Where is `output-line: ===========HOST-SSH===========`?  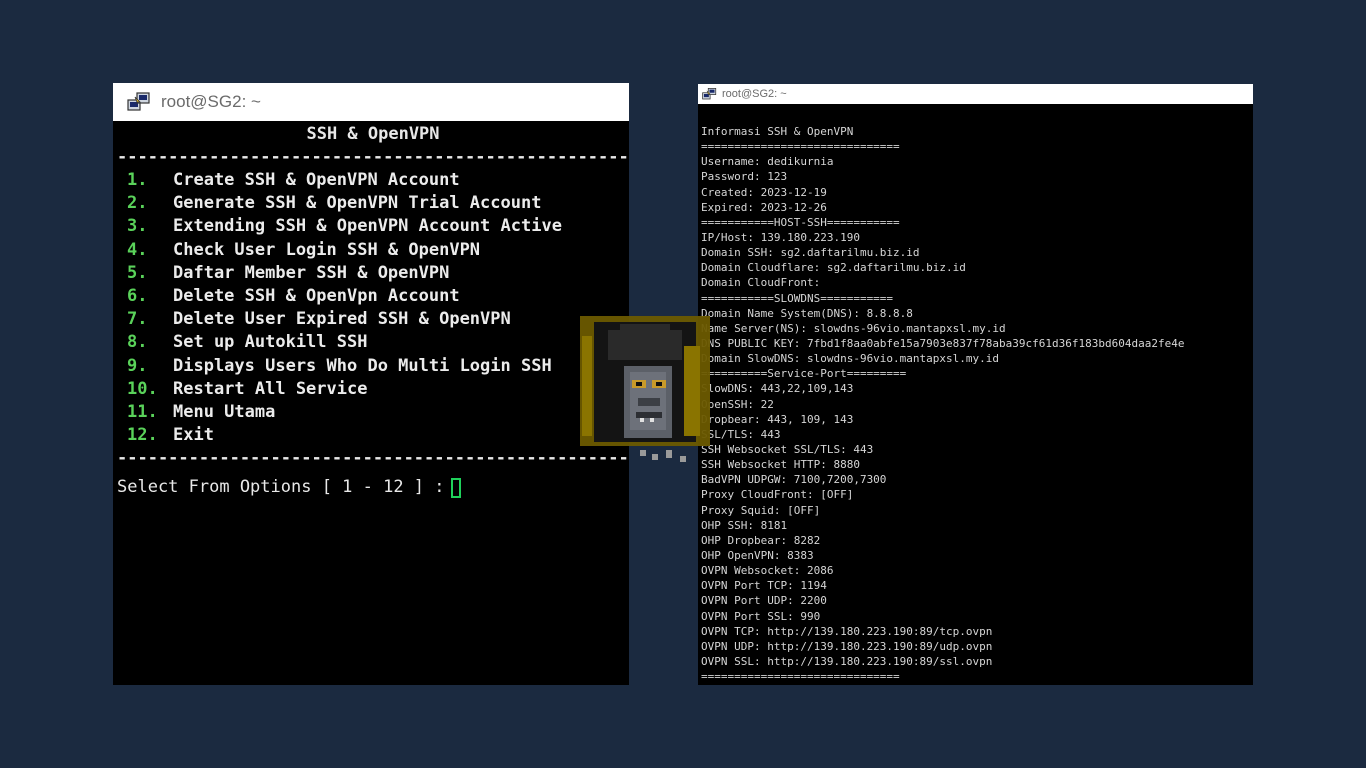
output-line: ===========HOST-SSH=========== is located at coordinates (800, 222).